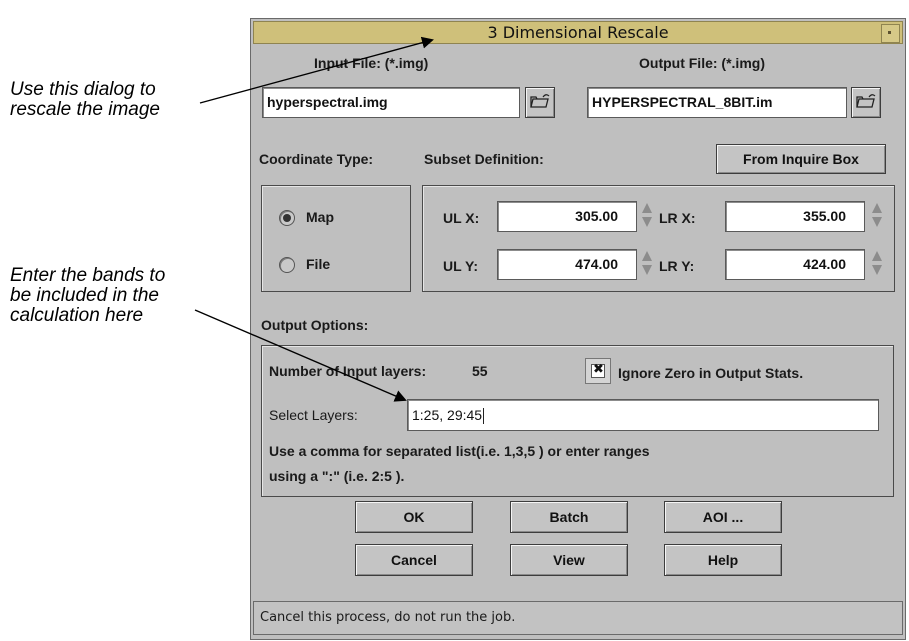  What do you see at coordinates (315, 325) in the screenshot?
I see `output-options-label: Output Options:` at bounding box center [315, 325].